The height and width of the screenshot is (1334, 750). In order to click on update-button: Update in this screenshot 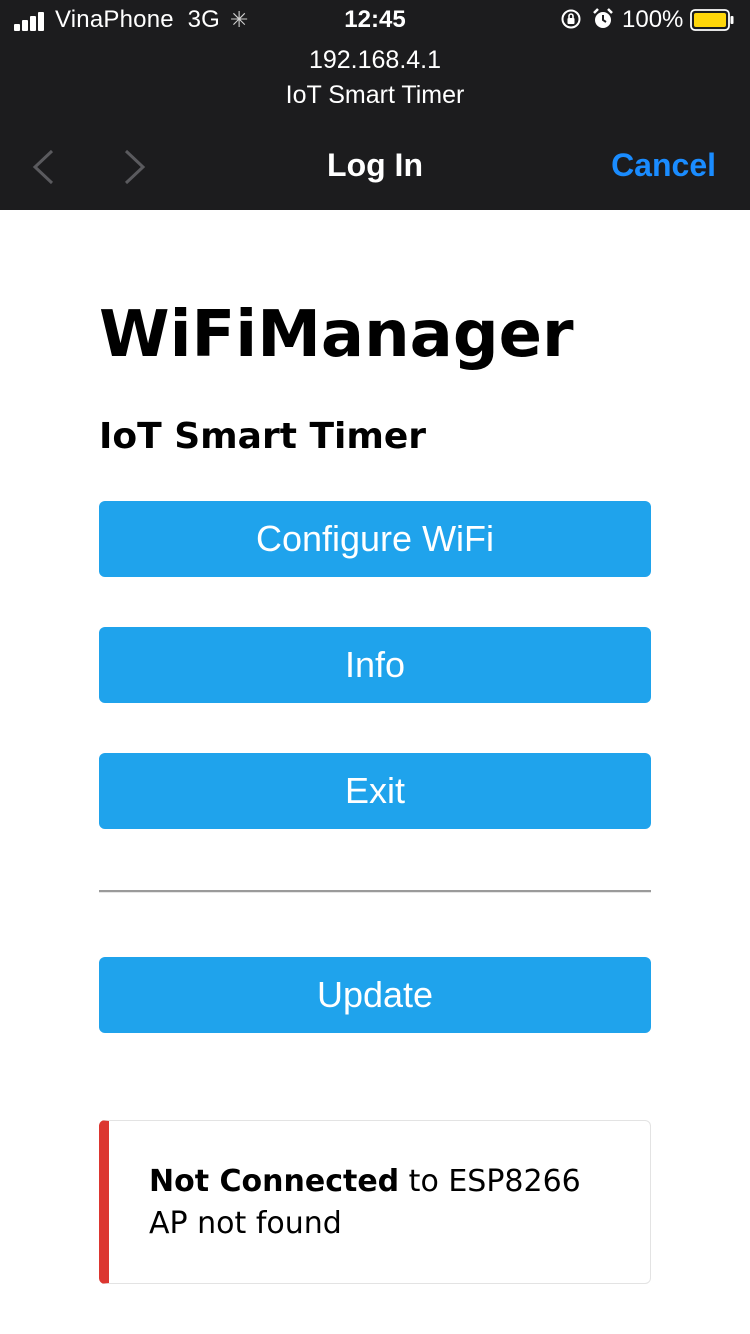, I will do `click(375, 995)`.